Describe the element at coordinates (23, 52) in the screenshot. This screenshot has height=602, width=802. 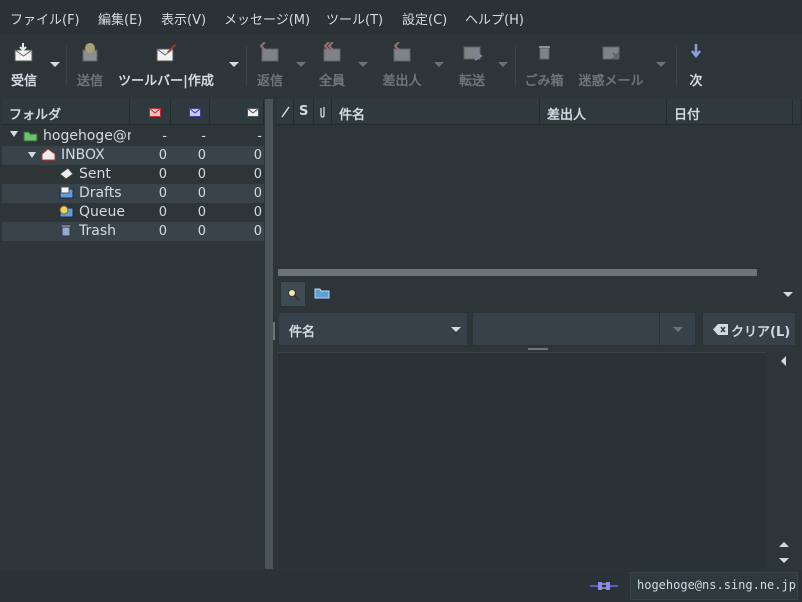
I see `receive-mail-icon` at that location.